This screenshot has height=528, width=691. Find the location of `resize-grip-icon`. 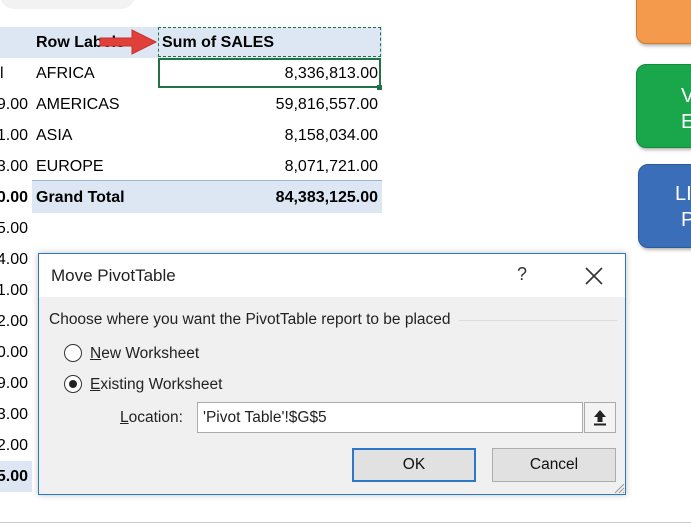

resize-grip-icon is located at coordinates (619, 488).